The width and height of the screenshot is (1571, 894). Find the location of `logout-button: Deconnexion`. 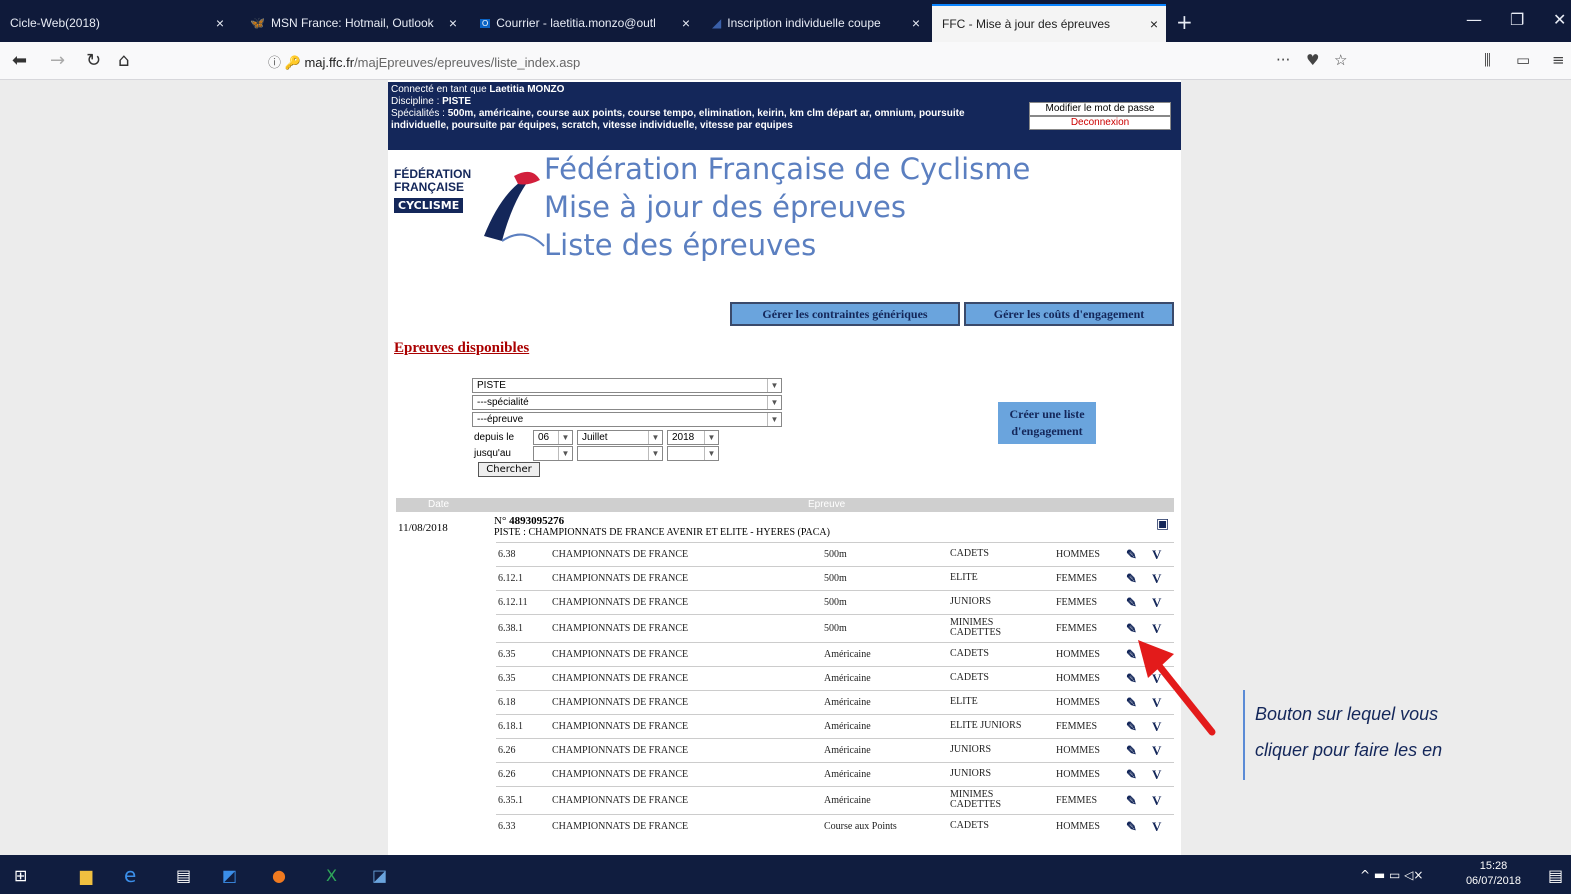

logout-button: Deconnexion is located at coordinates (1100, 123).